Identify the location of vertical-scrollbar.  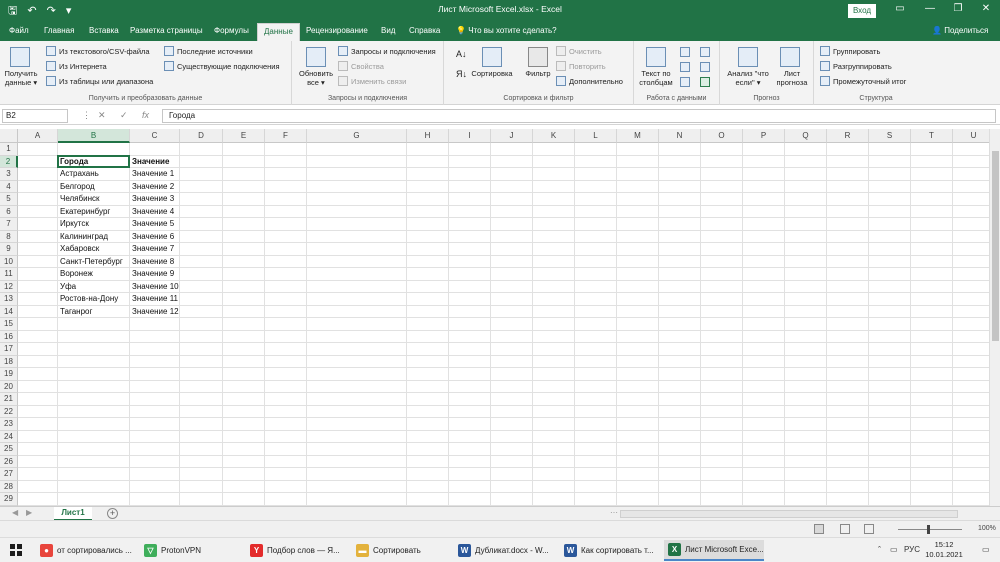
(994, 317).